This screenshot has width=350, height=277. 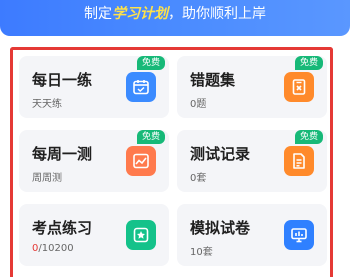 I want to click on card-subtitle: 10套, so click(x=201, y=252).